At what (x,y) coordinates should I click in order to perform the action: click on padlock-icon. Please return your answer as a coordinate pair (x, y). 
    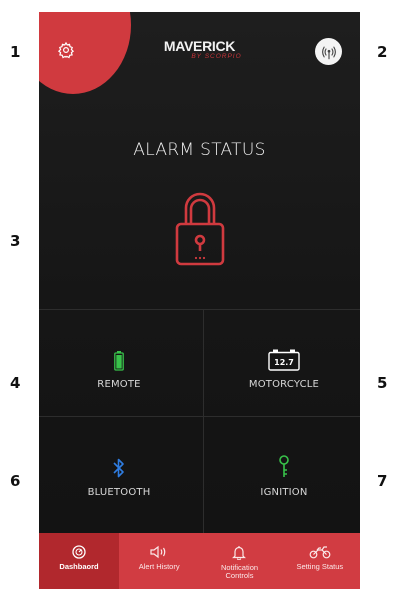
    Looking at the image, I should click on (200, 229).